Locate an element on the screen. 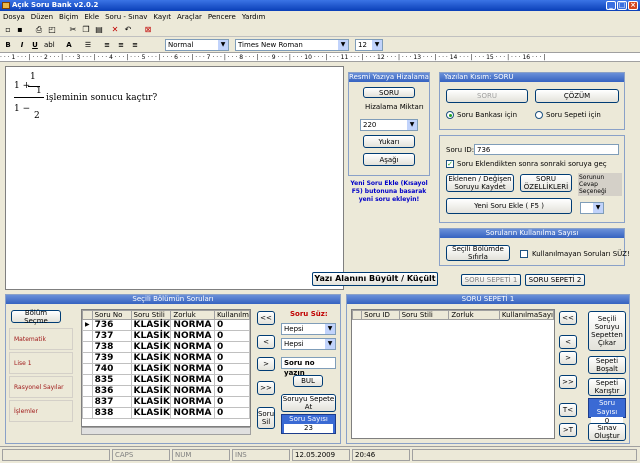 Image resolution: width=640 pixels, height=463 pixels. delete-question-button: Soru Sil is located at coordinates (266, 418).